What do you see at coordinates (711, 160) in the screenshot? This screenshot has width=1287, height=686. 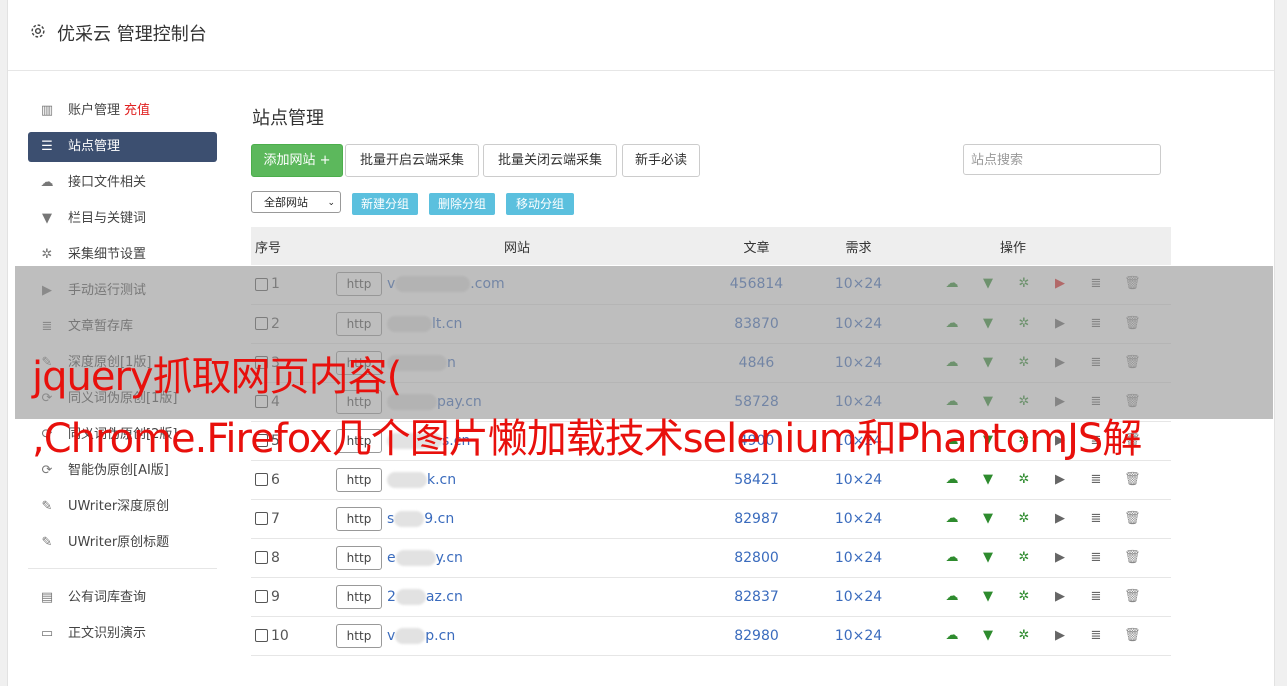 I see `toolbar: 添加网站 + 批量开启云端采集 批量关闭云端采集 新手必读 站点搜索` at bounding box center [711, 160].